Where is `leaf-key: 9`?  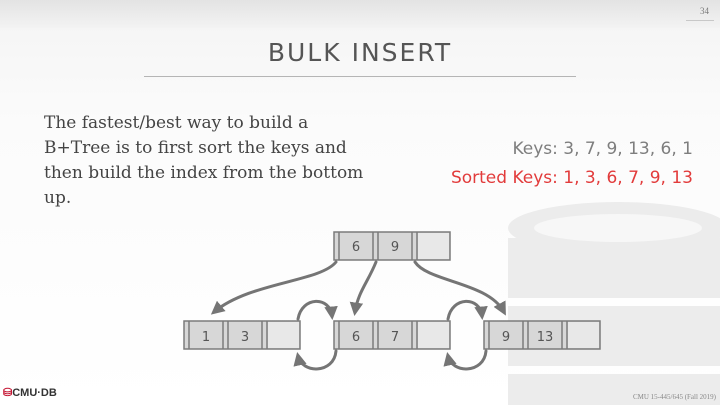 leaf-key: 9 is located at coordinates (506, 337).